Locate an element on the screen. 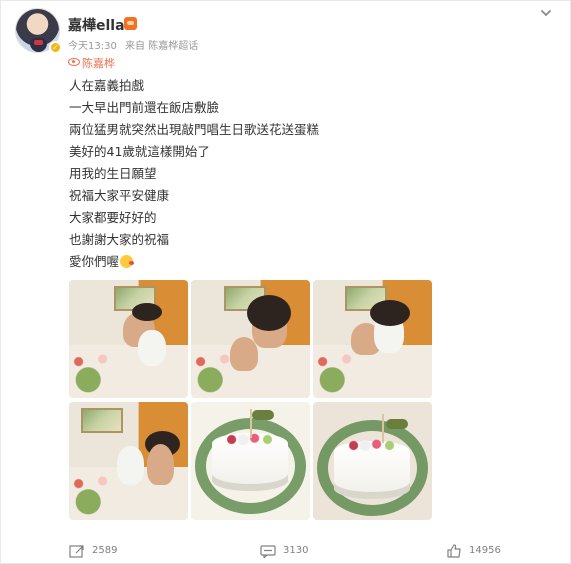  eye-icon is located at coordinates (74, 62).